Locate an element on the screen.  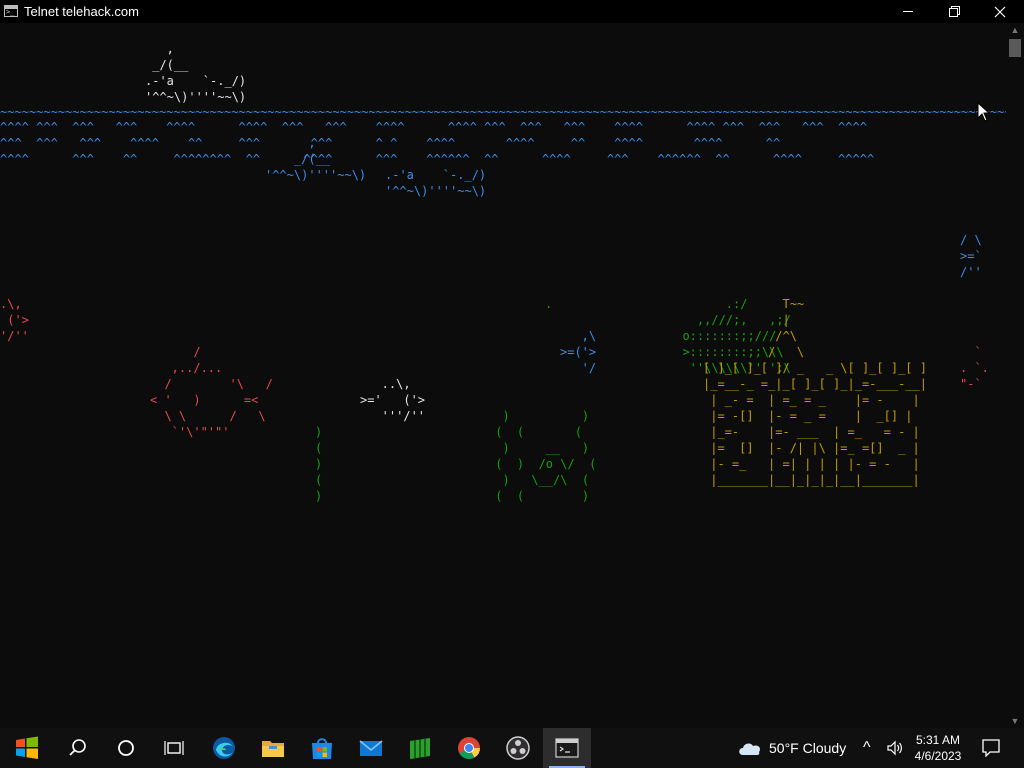
search-icon is located at coordinates (77, 747).